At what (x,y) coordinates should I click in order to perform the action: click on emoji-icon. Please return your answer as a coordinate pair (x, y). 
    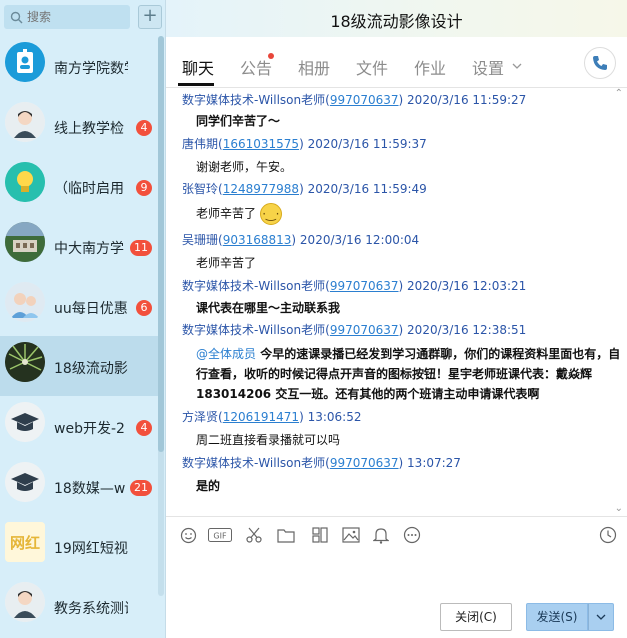
    Looking at the image, I should click on (188, 535).